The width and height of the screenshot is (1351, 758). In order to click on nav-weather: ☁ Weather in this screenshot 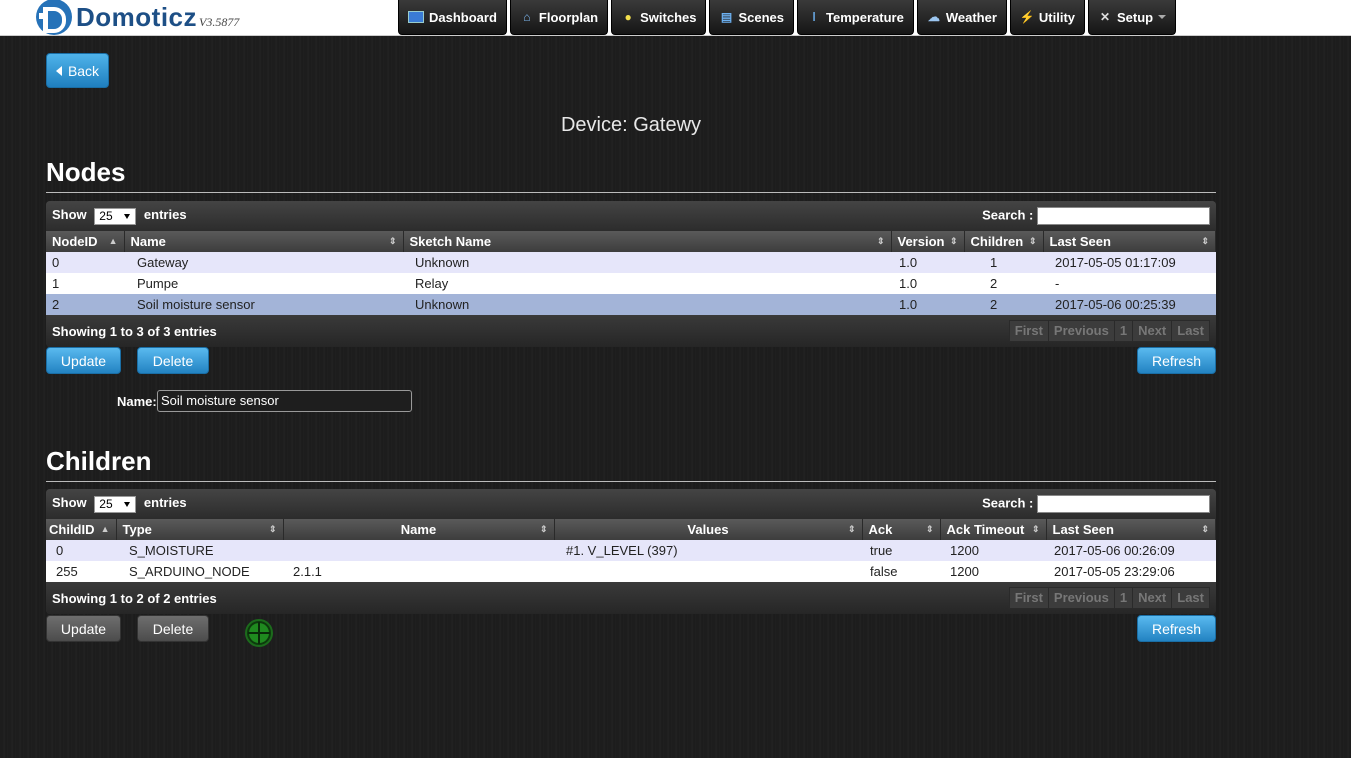, I will do `click(961, 17)`.